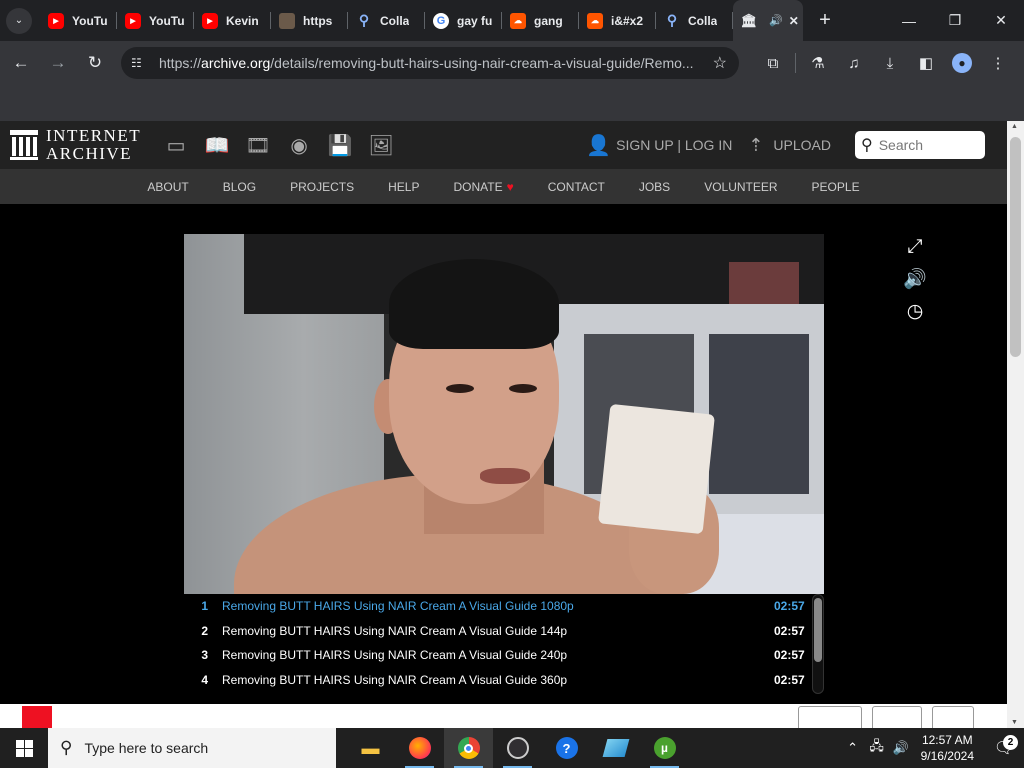 This screenshot has width=1024, height=768. Describe the element at coordinates (75, 145) in the screenshot. I see `ia-logo: INTERNET ARCHIVE` at that location.